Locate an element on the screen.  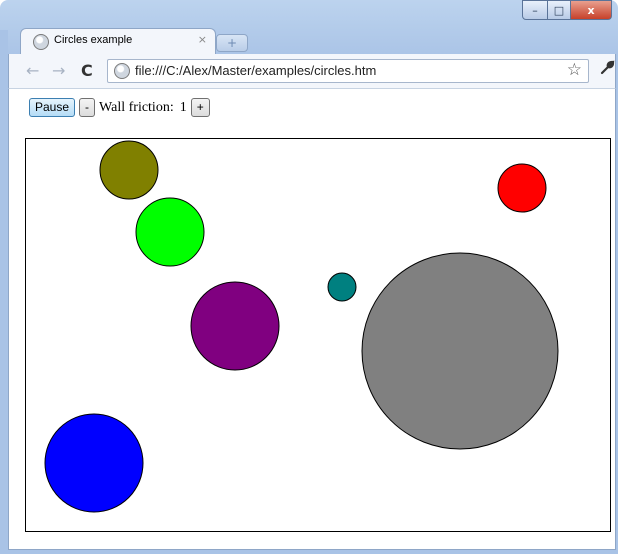
simulation-controls: Pause - Wall friction: 1 + is located at coordinates (119, 107).